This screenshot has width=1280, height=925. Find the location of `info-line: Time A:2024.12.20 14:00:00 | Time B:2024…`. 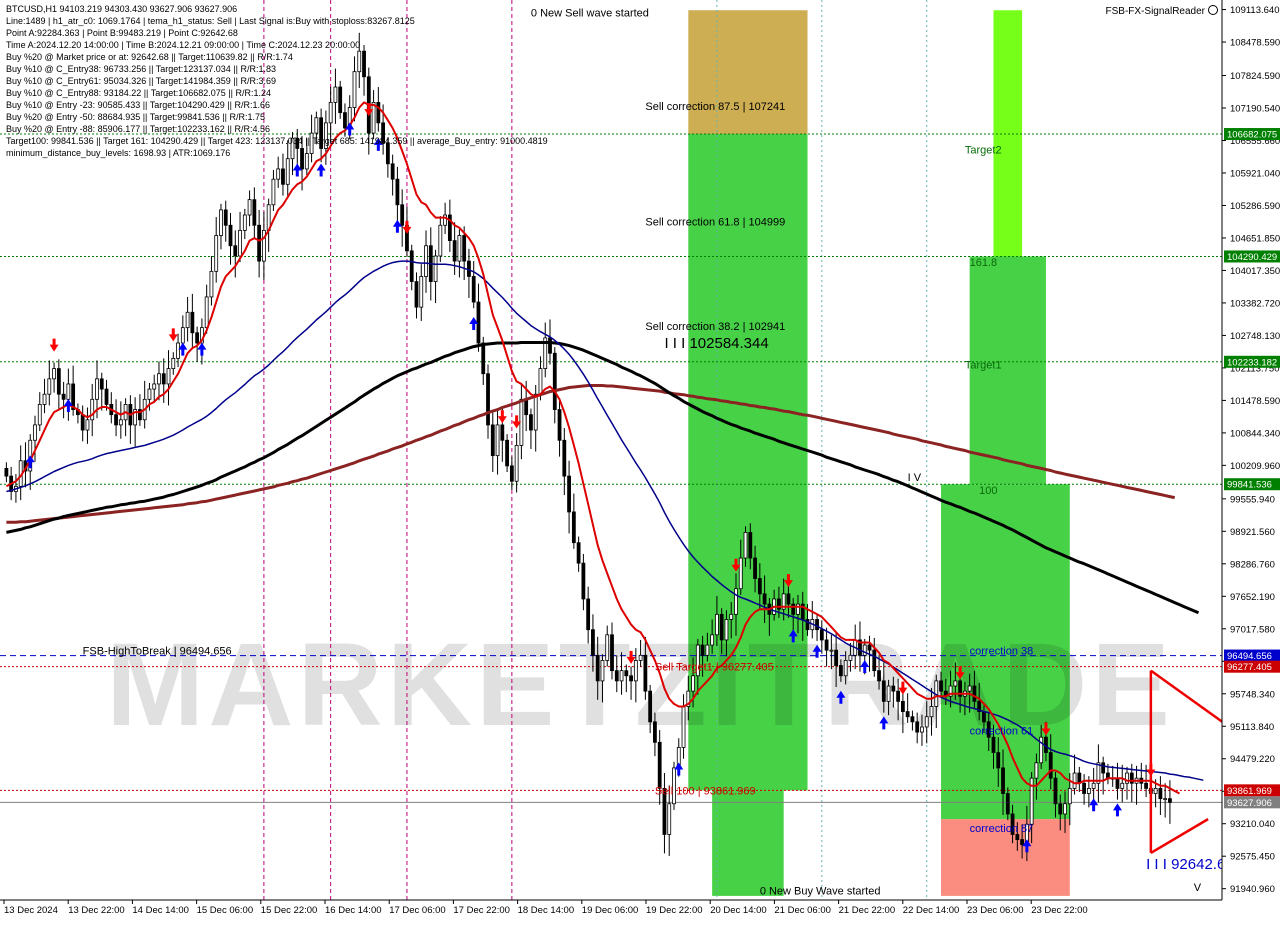

info-line: Time A:2024.12.20 14:00:00 | Time B:2024… is located at coordinates (183, 45).